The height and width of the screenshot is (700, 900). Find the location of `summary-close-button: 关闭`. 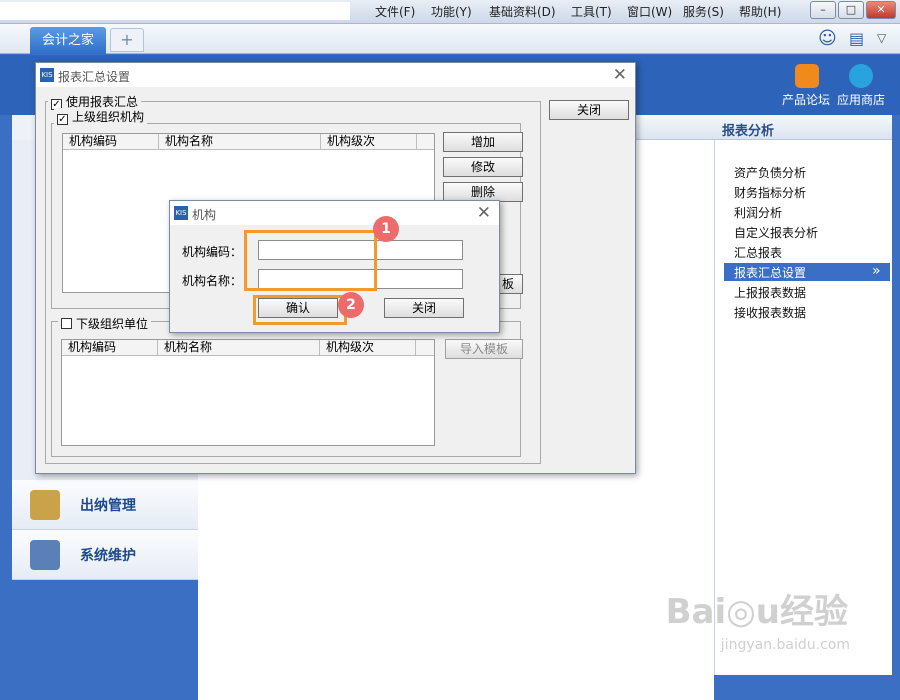

summary-close-button: 关闭 is located at coordinates (589, 110).